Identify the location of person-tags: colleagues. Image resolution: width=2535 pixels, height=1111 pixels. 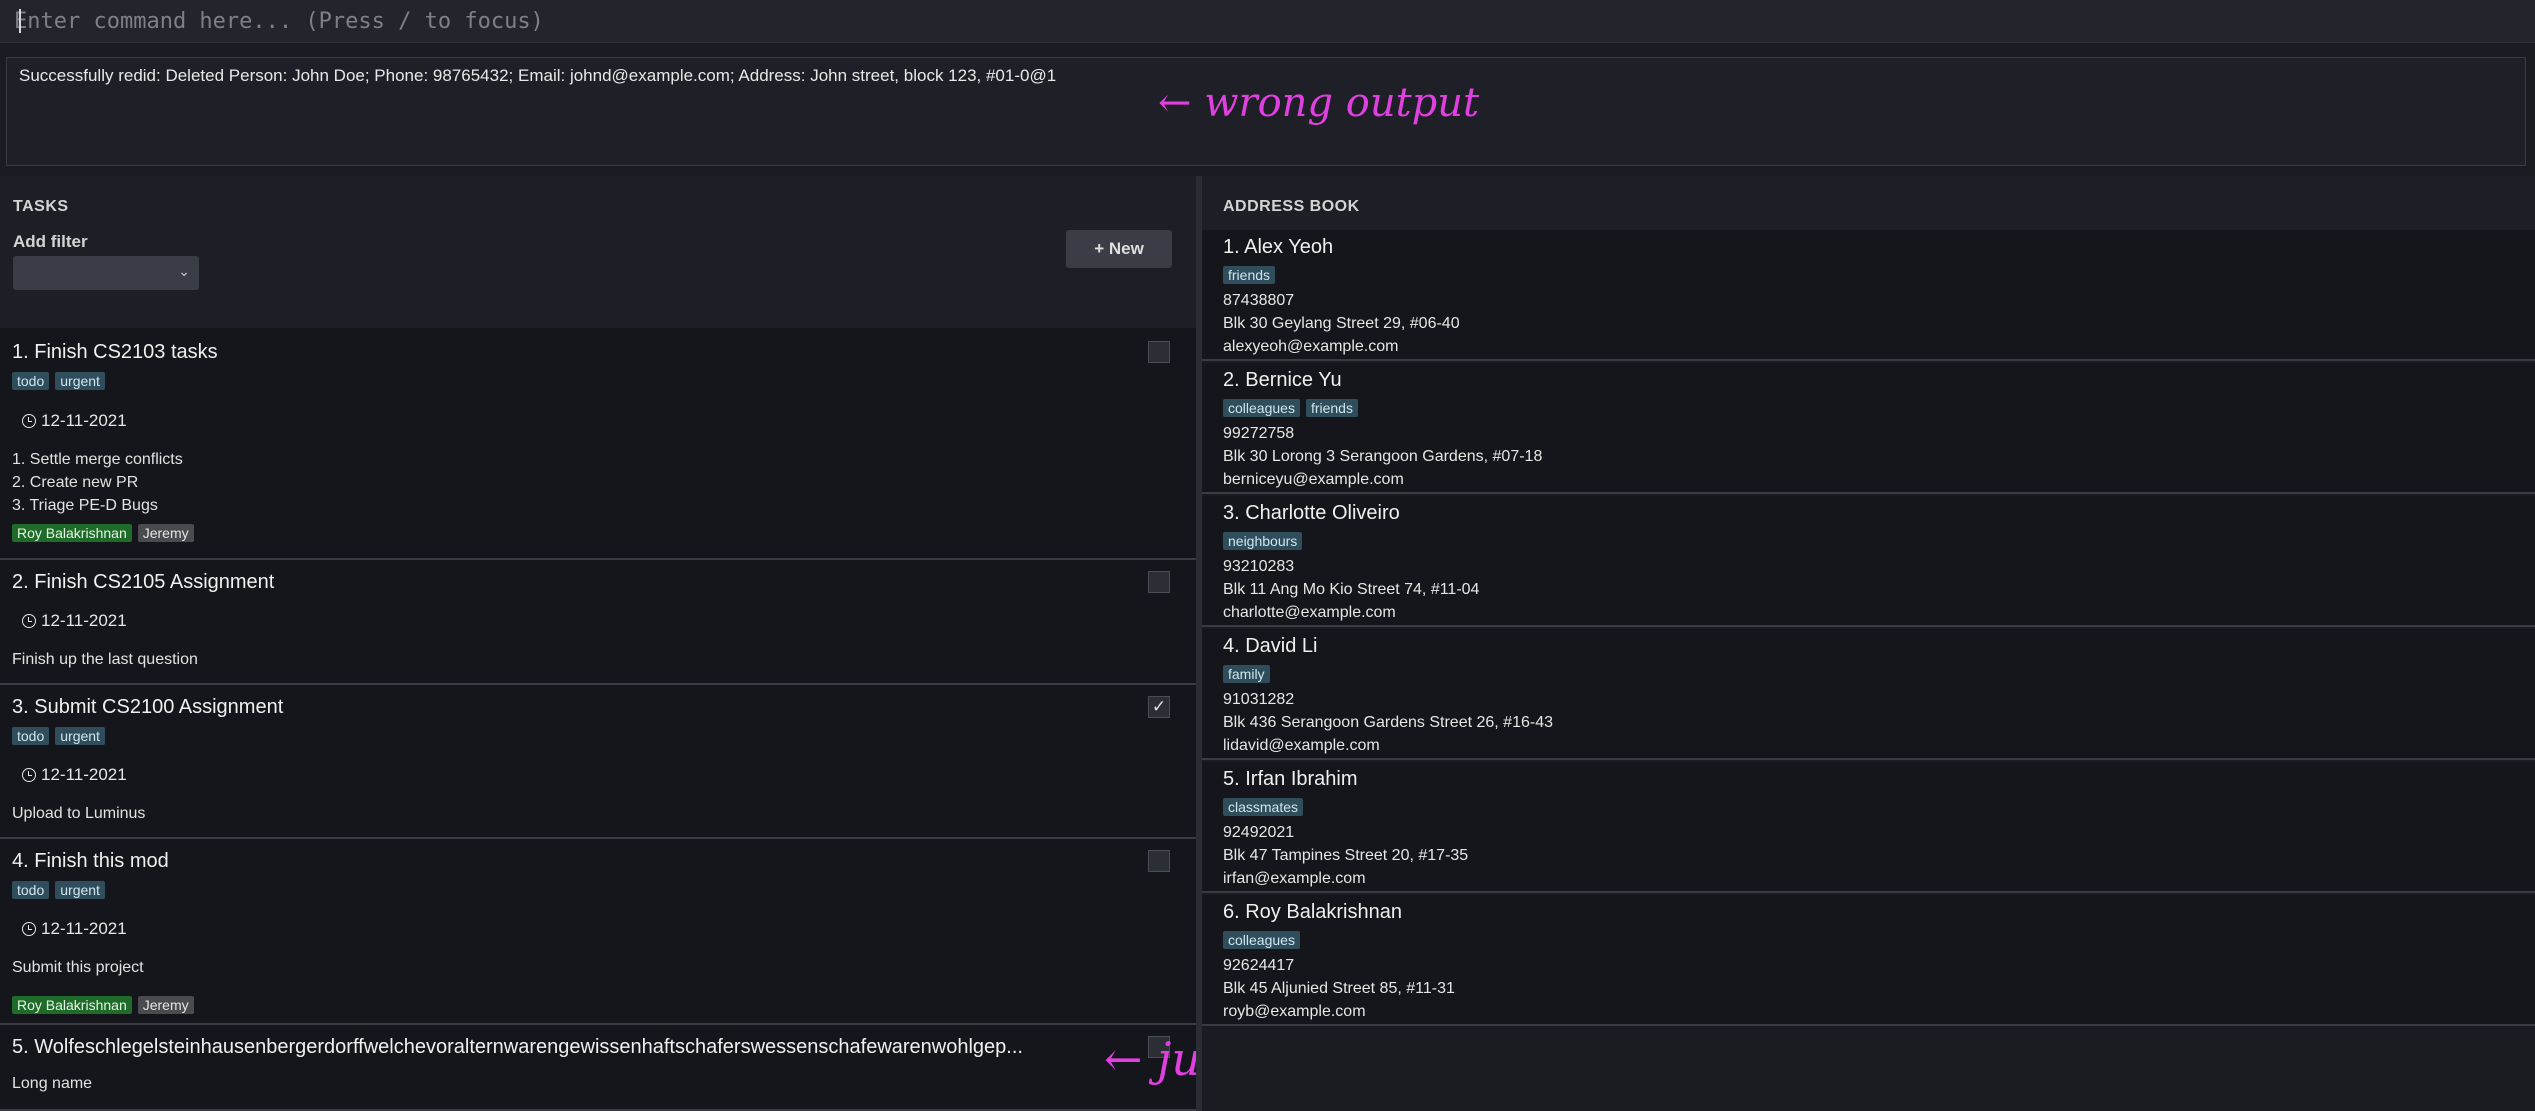
(1264, 939).